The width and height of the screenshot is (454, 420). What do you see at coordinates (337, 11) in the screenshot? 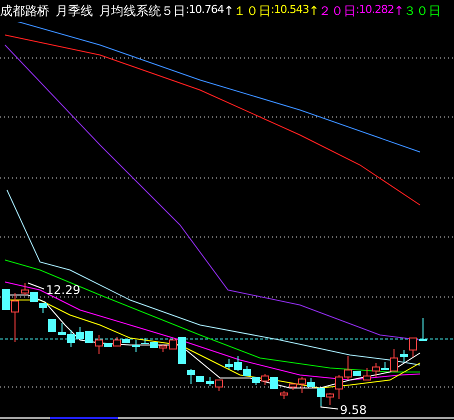
I see `average-label: ２０日` at bounding box center [337, 11].